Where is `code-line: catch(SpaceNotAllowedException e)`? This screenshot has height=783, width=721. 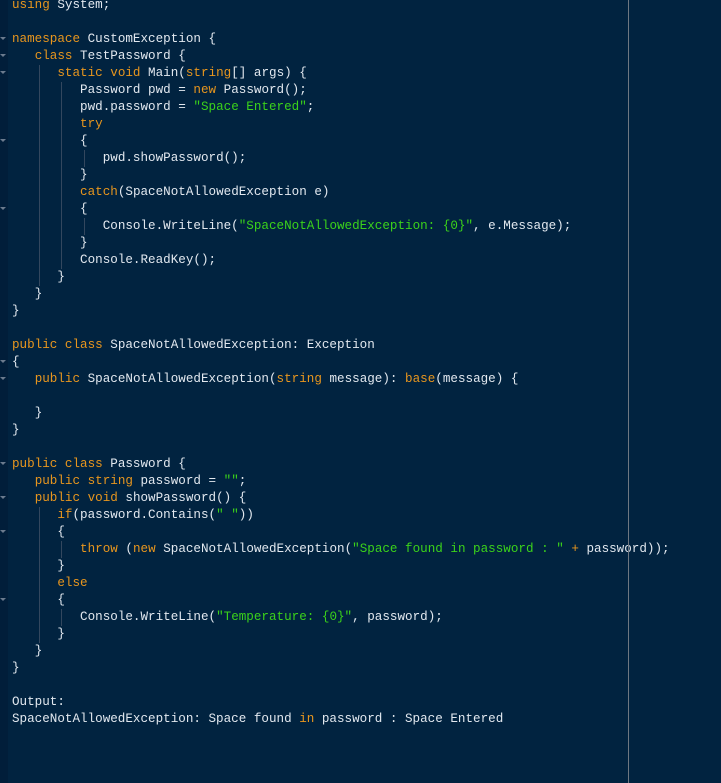
code-line: catch(SpaceNotAllowedException e) is located at coordinates (341, 192).